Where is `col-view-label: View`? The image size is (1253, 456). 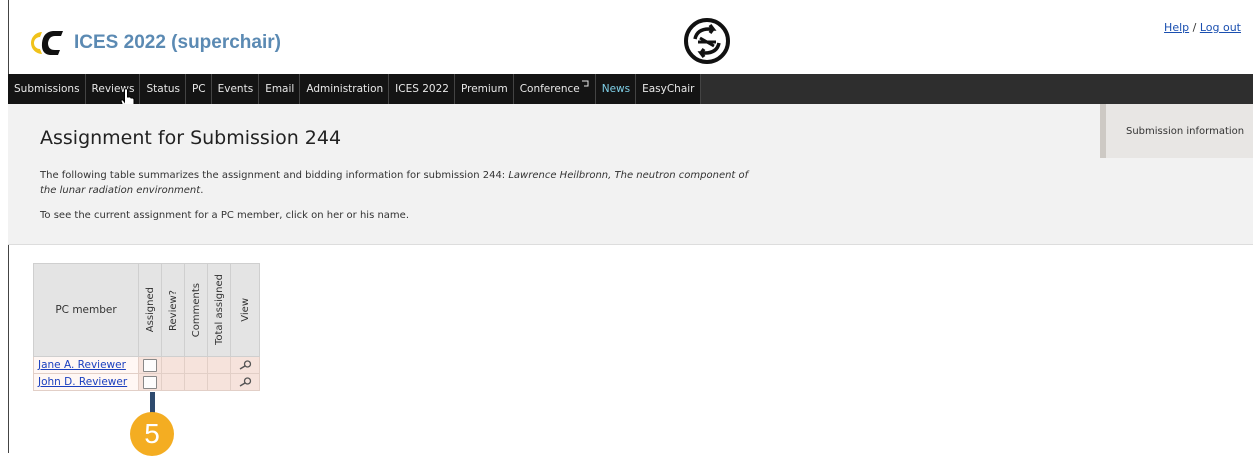 col-view-label: View is located at coordinates (245, 310).